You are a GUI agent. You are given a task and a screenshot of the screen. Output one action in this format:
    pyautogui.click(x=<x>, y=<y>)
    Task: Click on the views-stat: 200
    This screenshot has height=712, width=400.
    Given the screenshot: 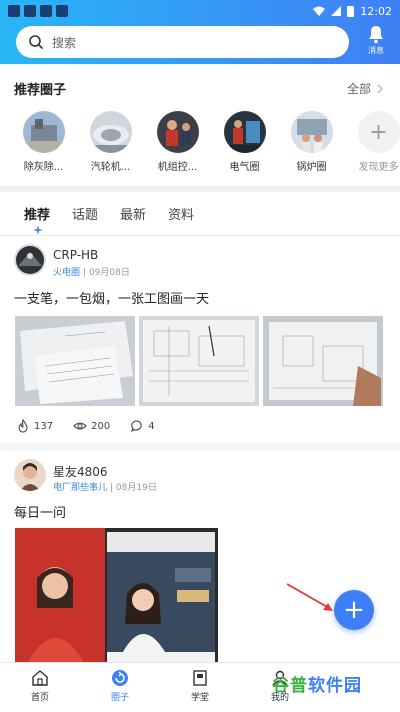 What is the action you would take?
    pyautogui.click(x=91, y=426)
    